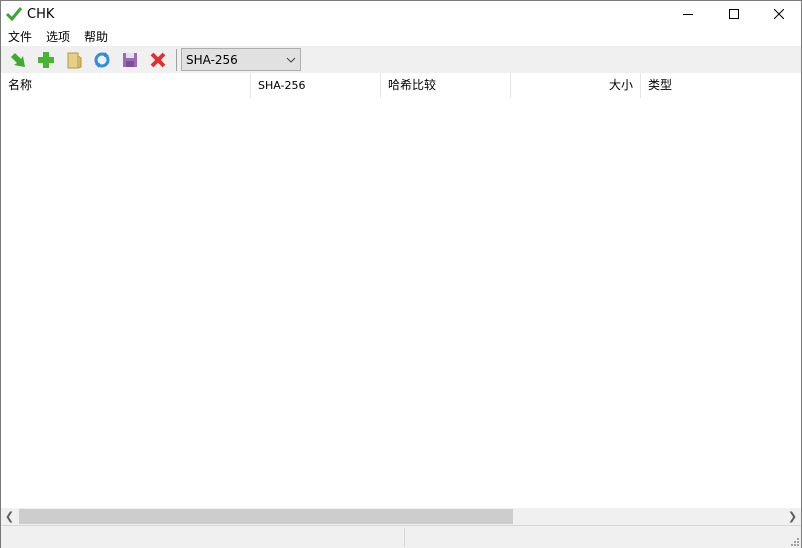 Image resolution: width=802 pixels, height=548 pixels. Describe the element at coordinates (794, 541) in the screenshot. I see `resize-grip-icon` at that location.